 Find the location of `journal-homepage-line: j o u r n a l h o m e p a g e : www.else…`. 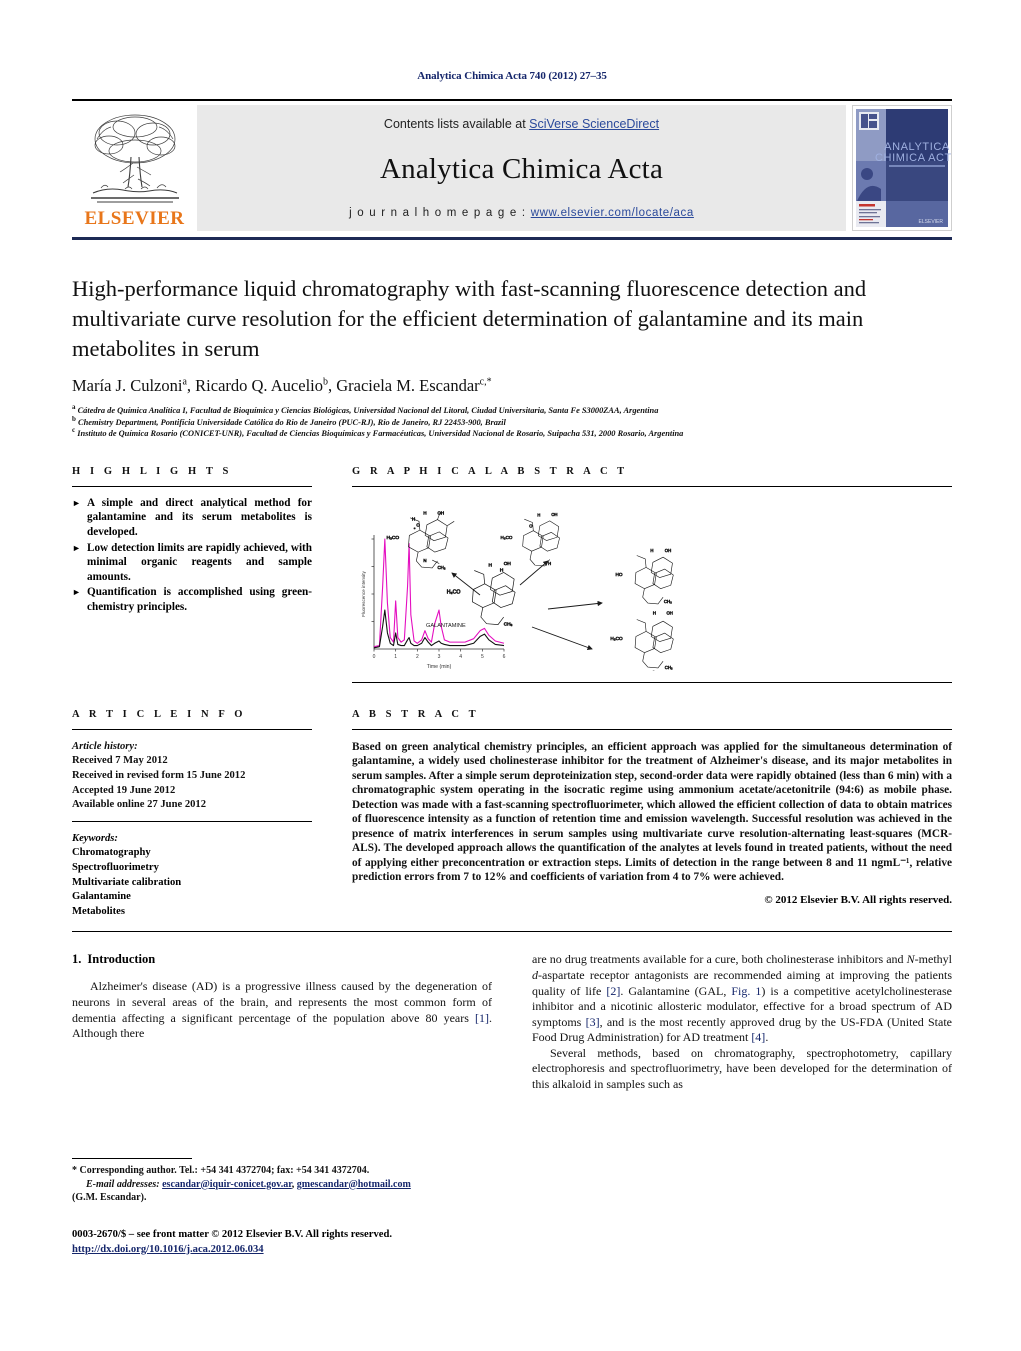

journal-homepage-line: j o u r n a l h o m e p a g e : www.else… is located at coordinates (521, 213).